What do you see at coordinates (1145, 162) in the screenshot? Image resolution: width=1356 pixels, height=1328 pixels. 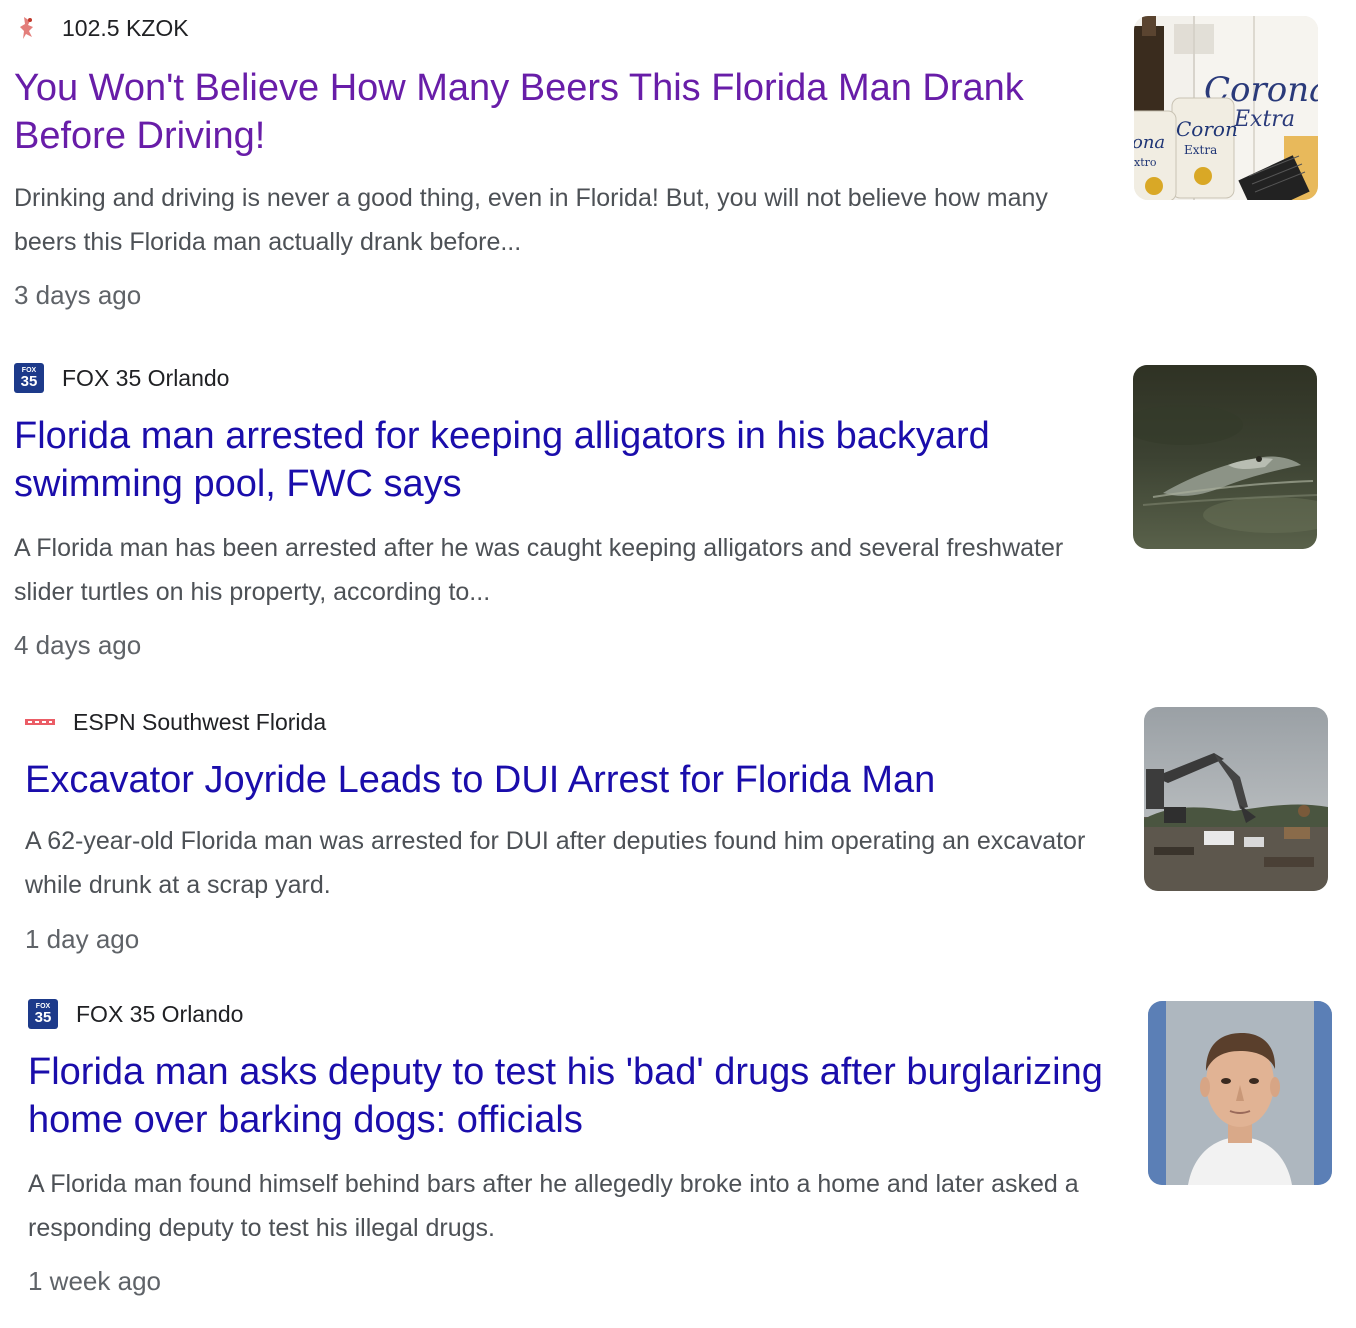 I see `svg-text: xtro` at bounding box center [1145, 162].